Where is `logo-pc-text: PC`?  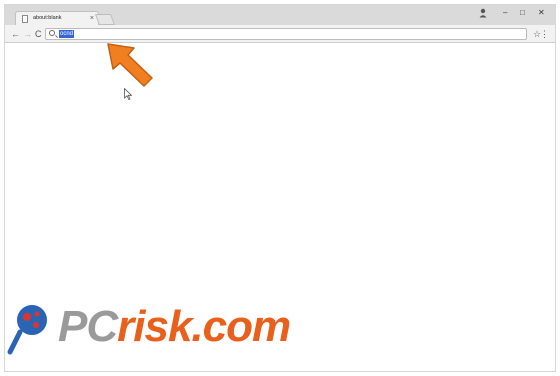 logo-pc-text: PC is located at coordinates (88, 326).